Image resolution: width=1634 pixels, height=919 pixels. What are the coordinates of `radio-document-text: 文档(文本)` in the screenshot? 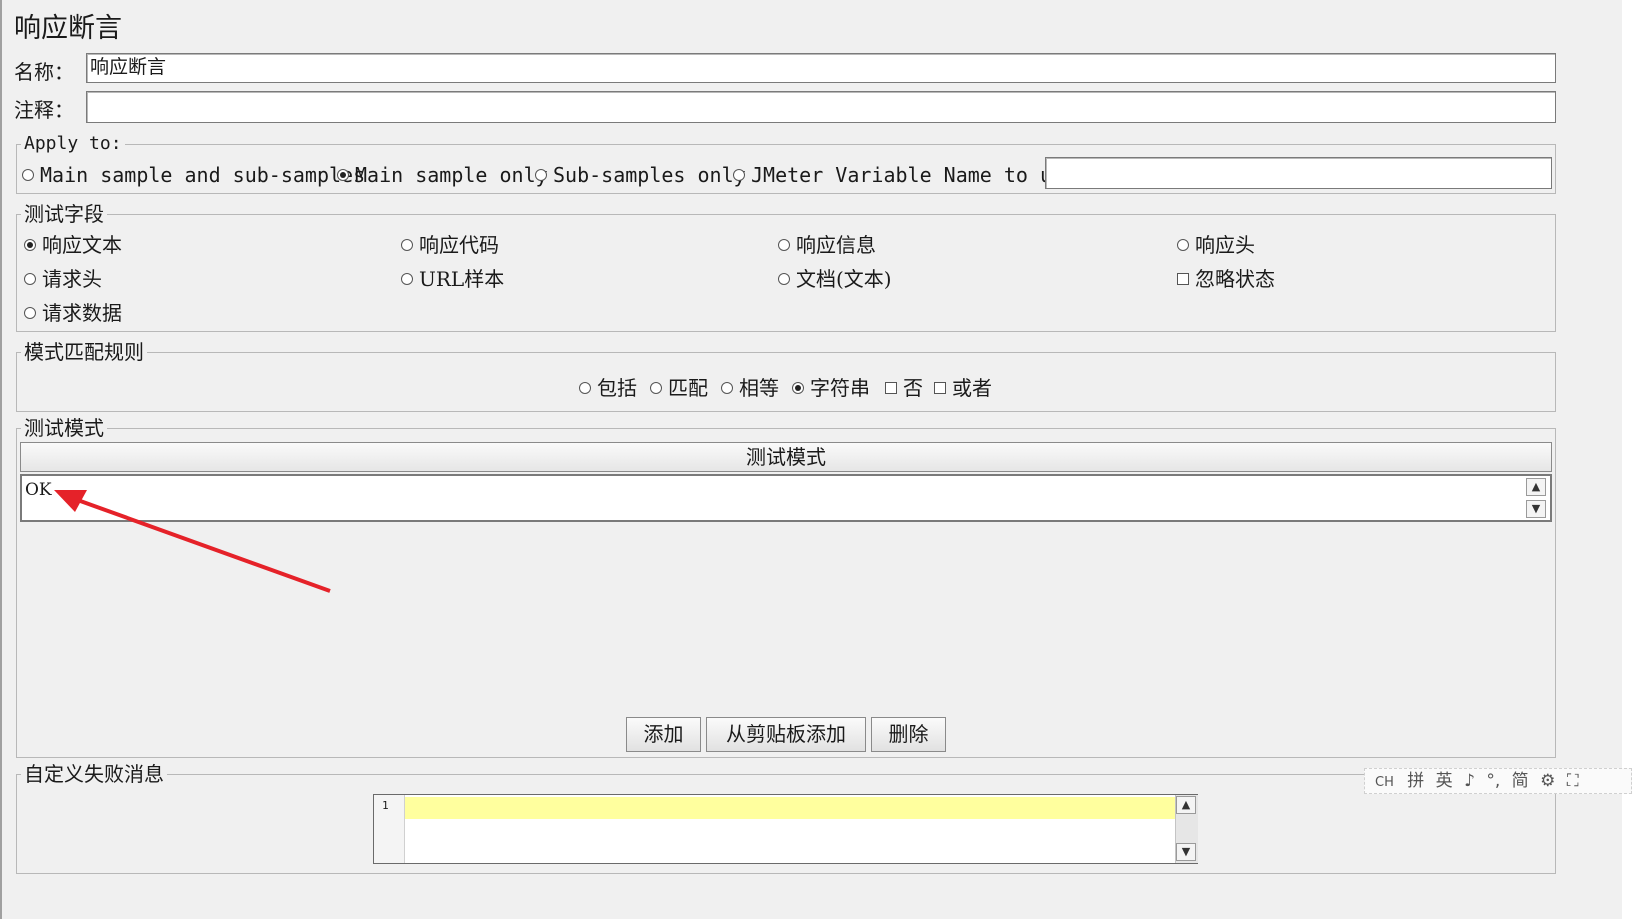 It's located at (835, 279).